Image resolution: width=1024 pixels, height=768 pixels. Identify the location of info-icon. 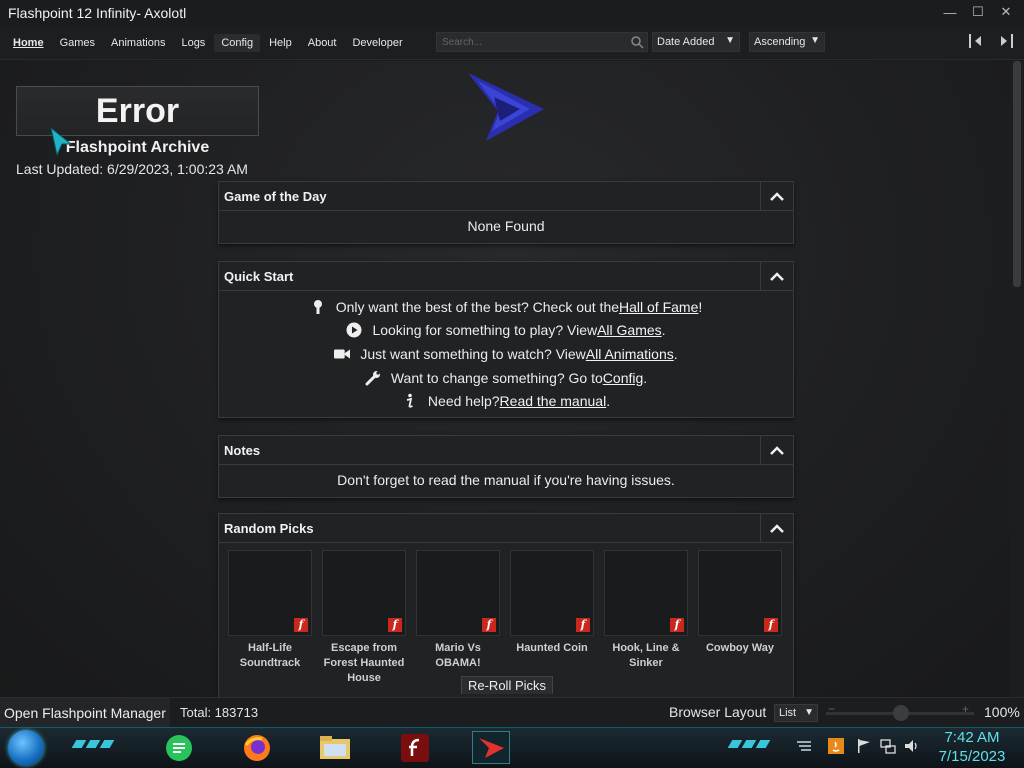
(409, 400).